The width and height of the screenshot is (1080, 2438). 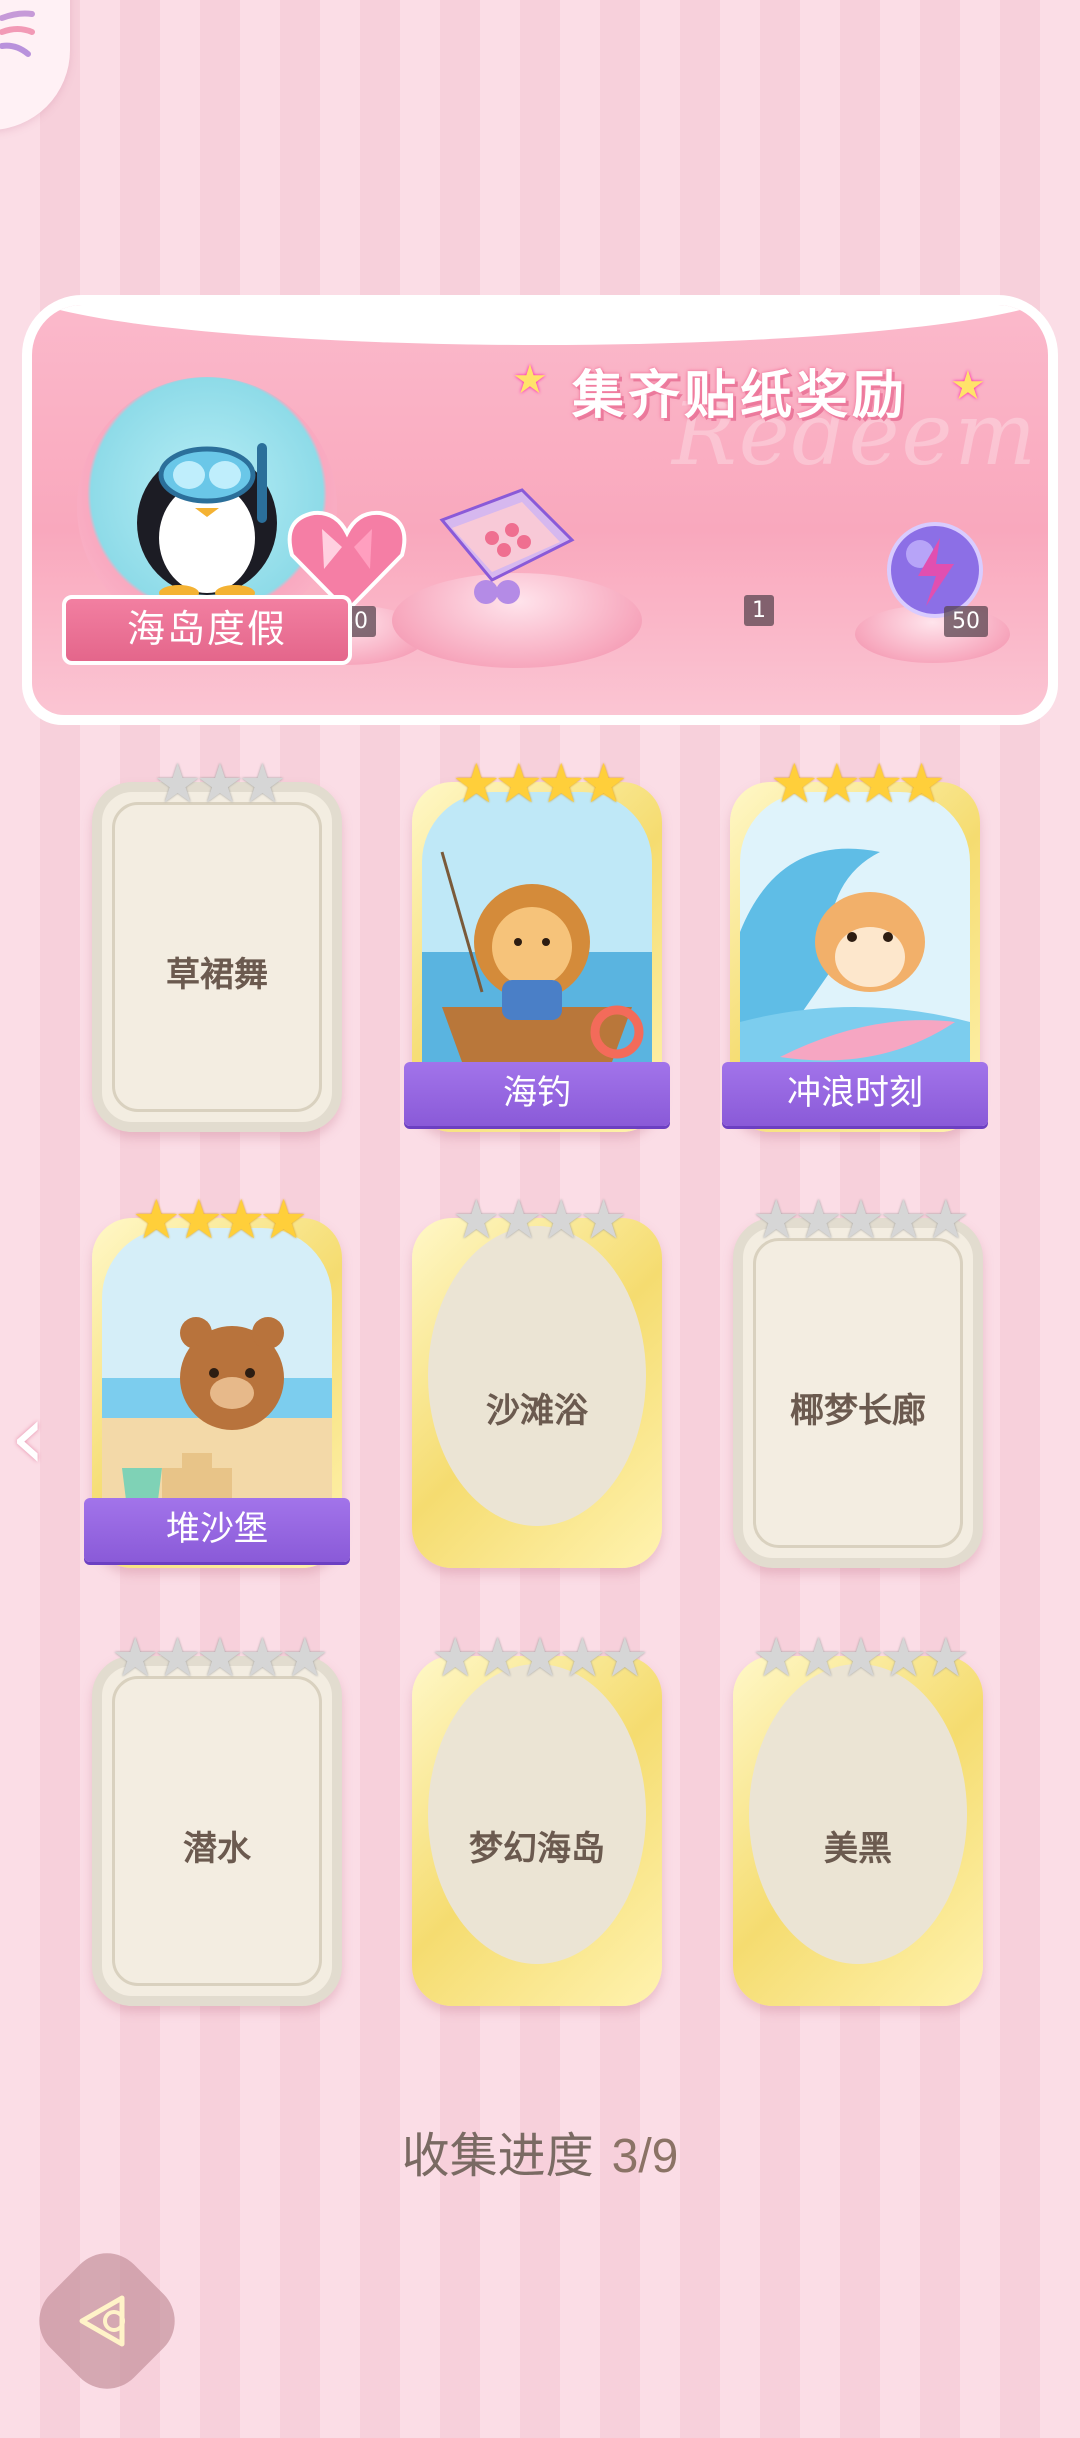 What do you see at coordinates (855, 1094) in the screenshot?
I see `card-name-ribbon: 冲浪时刻` at bounding box center [855, 1094].